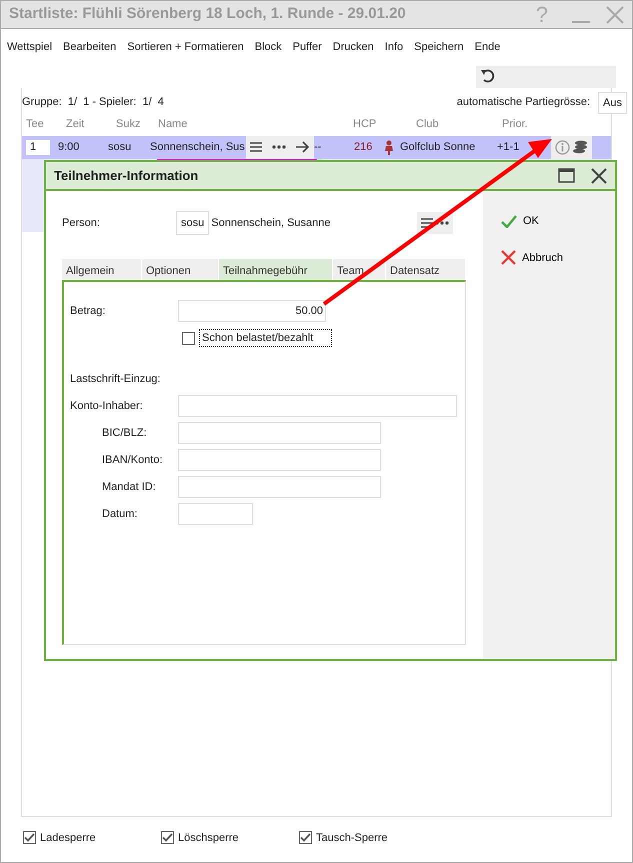  What do you see at coordinates (88, 311) in the screenshot?
I see `field-label: Betrag:` at bounding box center [88, 311].